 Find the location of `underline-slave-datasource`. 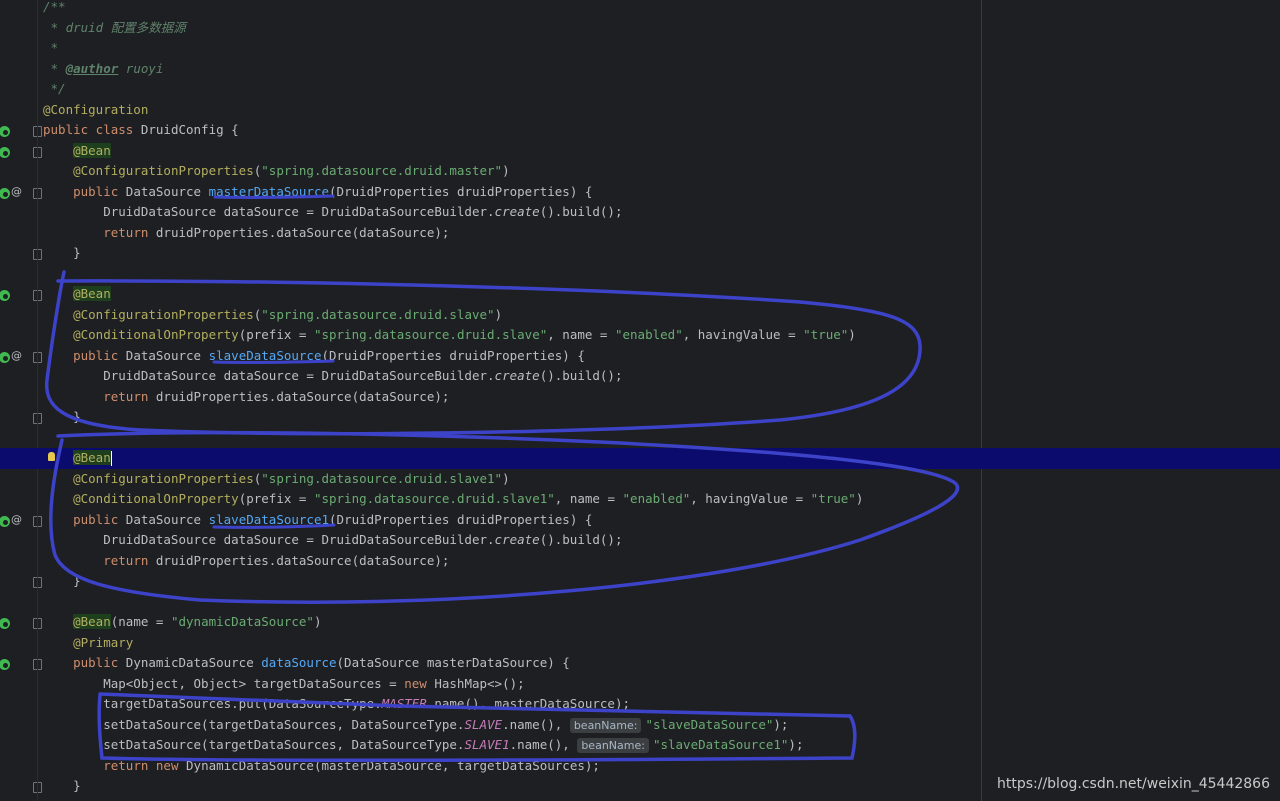

underline-slave-datasource is located at coordinates (273, 361).